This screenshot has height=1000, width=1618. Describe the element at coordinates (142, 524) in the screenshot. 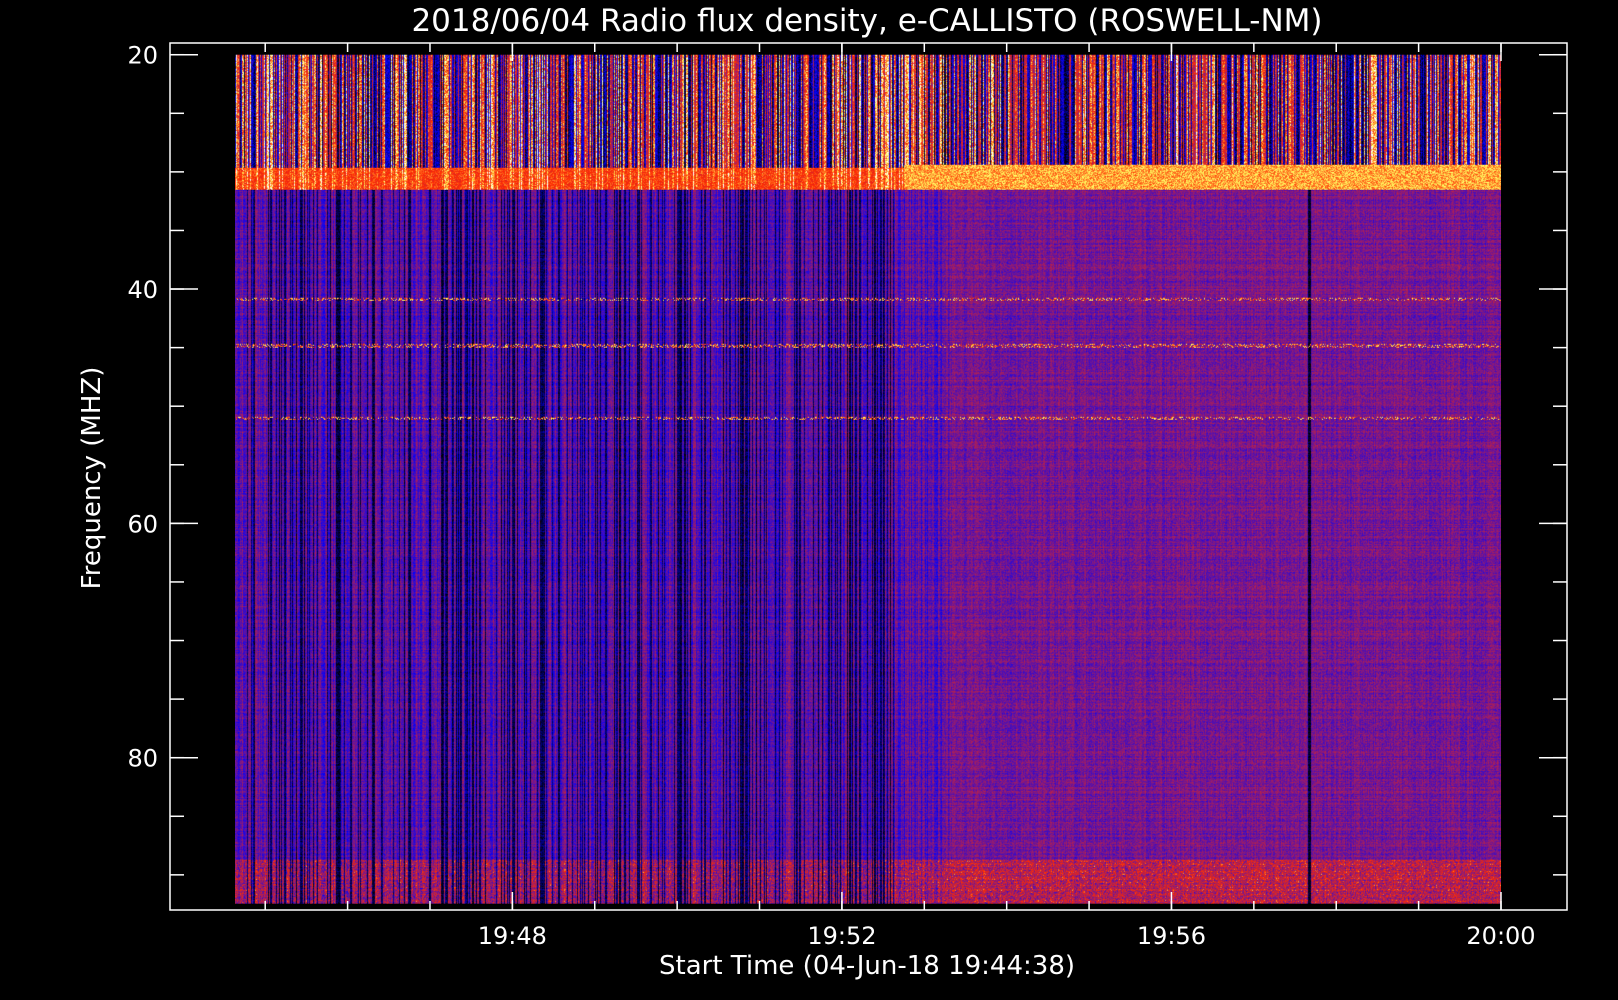

I see `y-tick-label: 60` at that location.